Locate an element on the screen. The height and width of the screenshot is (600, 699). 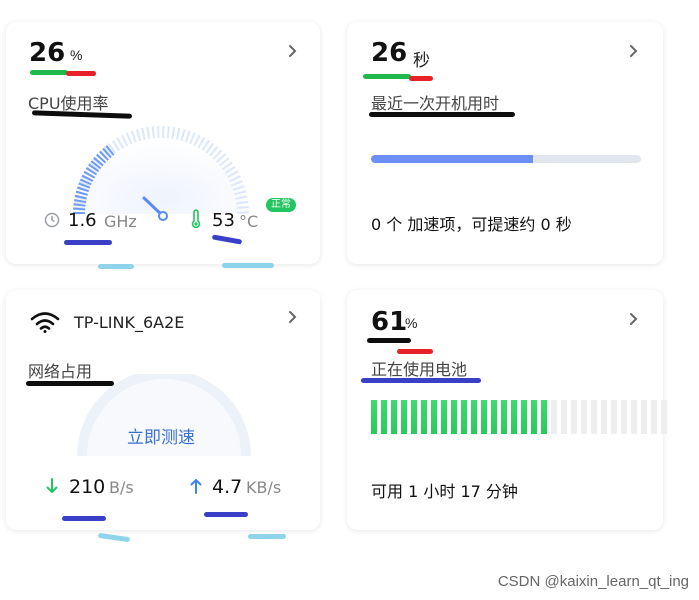
cpu-usage-unit: % is located at coordinates (76, 55).